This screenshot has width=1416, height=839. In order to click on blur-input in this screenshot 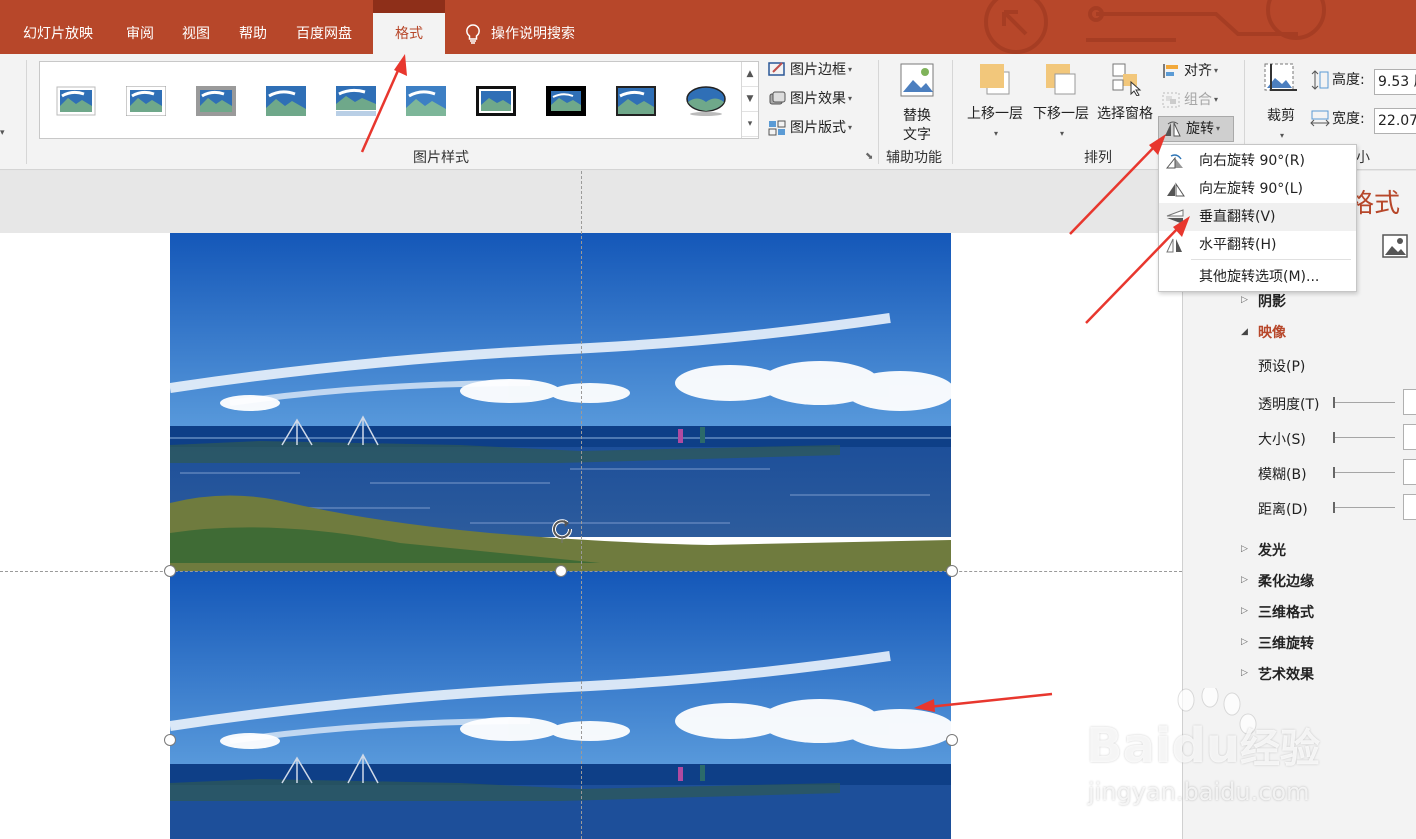, I will do `click(1409, 472)`.